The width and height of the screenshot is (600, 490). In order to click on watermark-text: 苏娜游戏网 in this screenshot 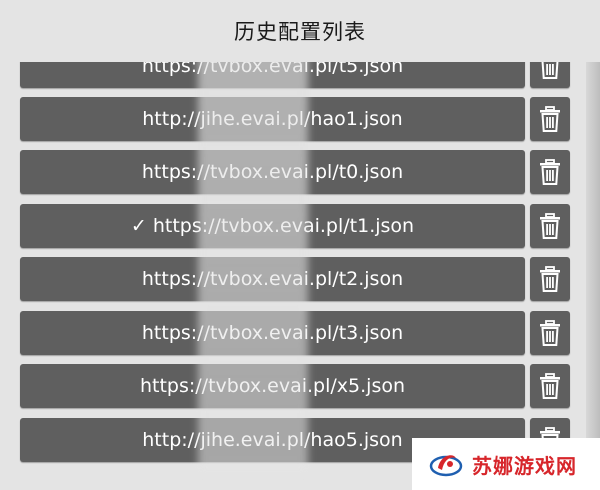, I will do `click(524, 465)`.